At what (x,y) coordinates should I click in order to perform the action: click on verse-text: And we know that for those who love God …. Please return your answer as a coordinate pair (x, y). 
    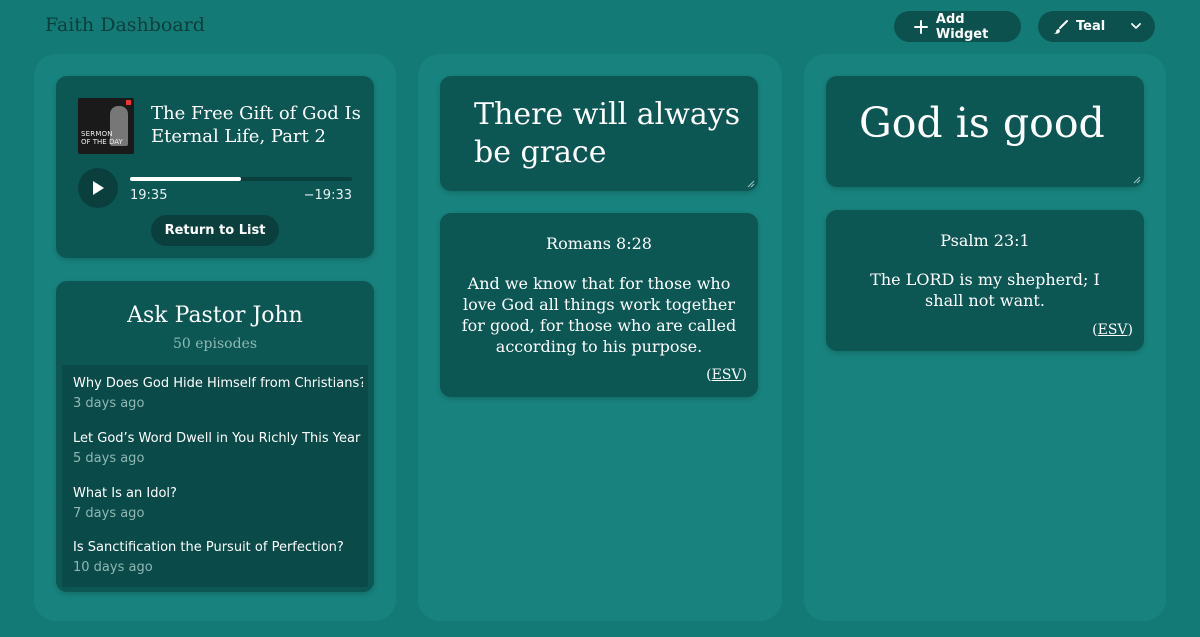
    Looking at the image, I should click on (599, 315).